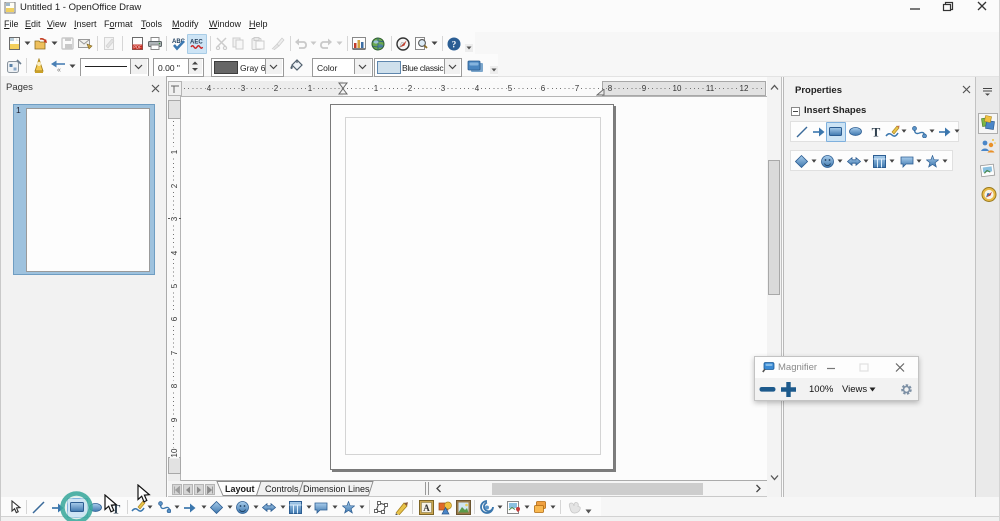  I want to click on svg-text: AEC, so click(196, 43).